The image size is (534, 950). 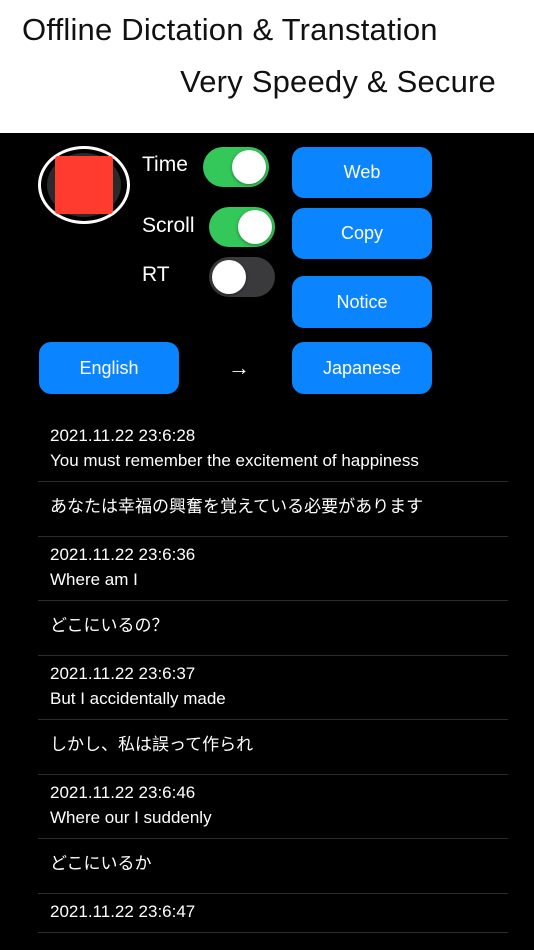 What do you see at coordinates (239, 367) in the screenshot?
I see `arrow-right-icon: →` at bounding box center [239, 367].